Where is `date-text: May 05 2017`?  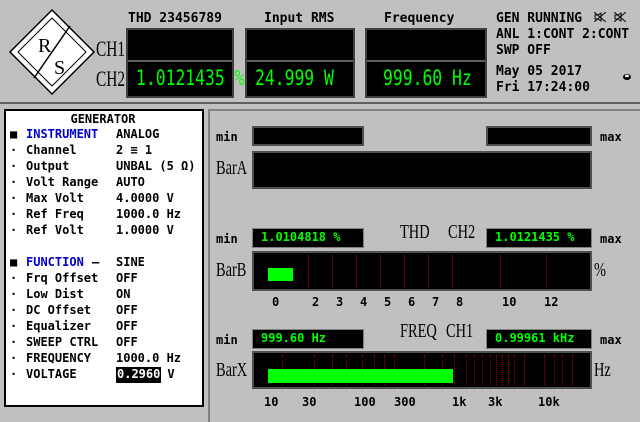 date-text: May 05 2017 is located at coordinates (539, 71).